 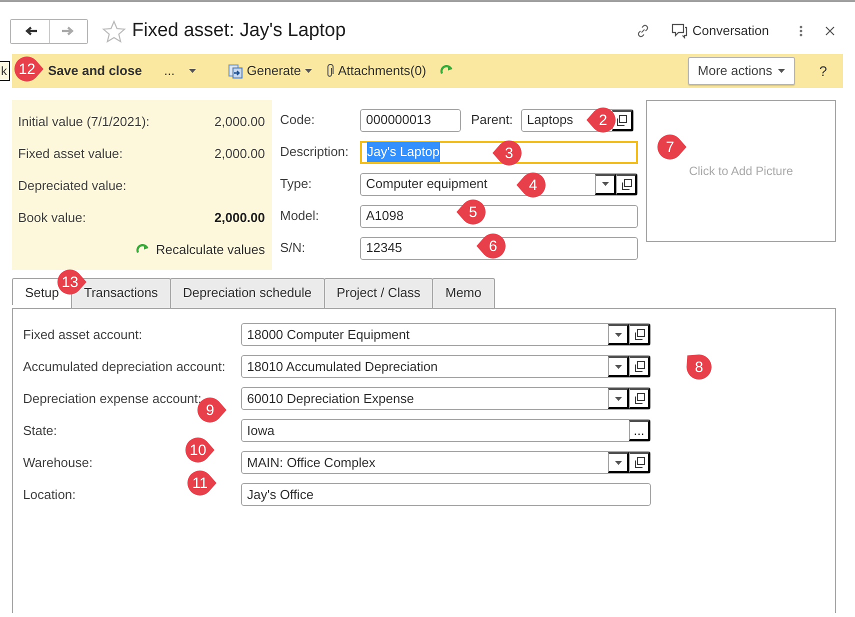 What do you see at coordinates (446, 366) in the screenshot?
I see `input-field: 18010 Accumulated Depreciation` at bounding box center [446, 366].